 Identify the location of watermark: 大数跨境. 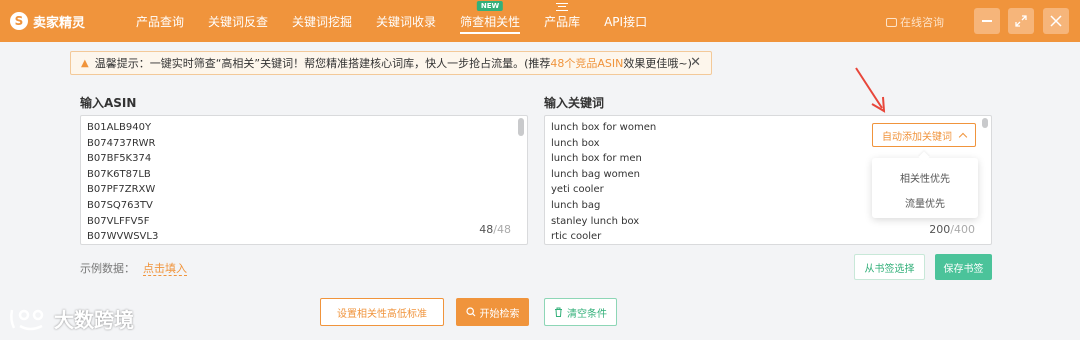
(71, 318).